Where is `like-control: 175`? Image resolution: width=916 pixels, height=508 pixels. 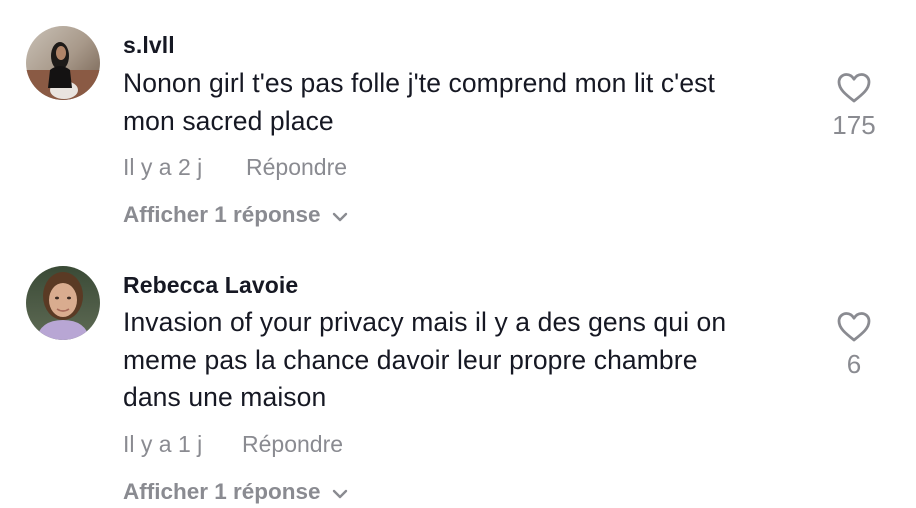 like-control: 175 is located at coordinates (854, 106).